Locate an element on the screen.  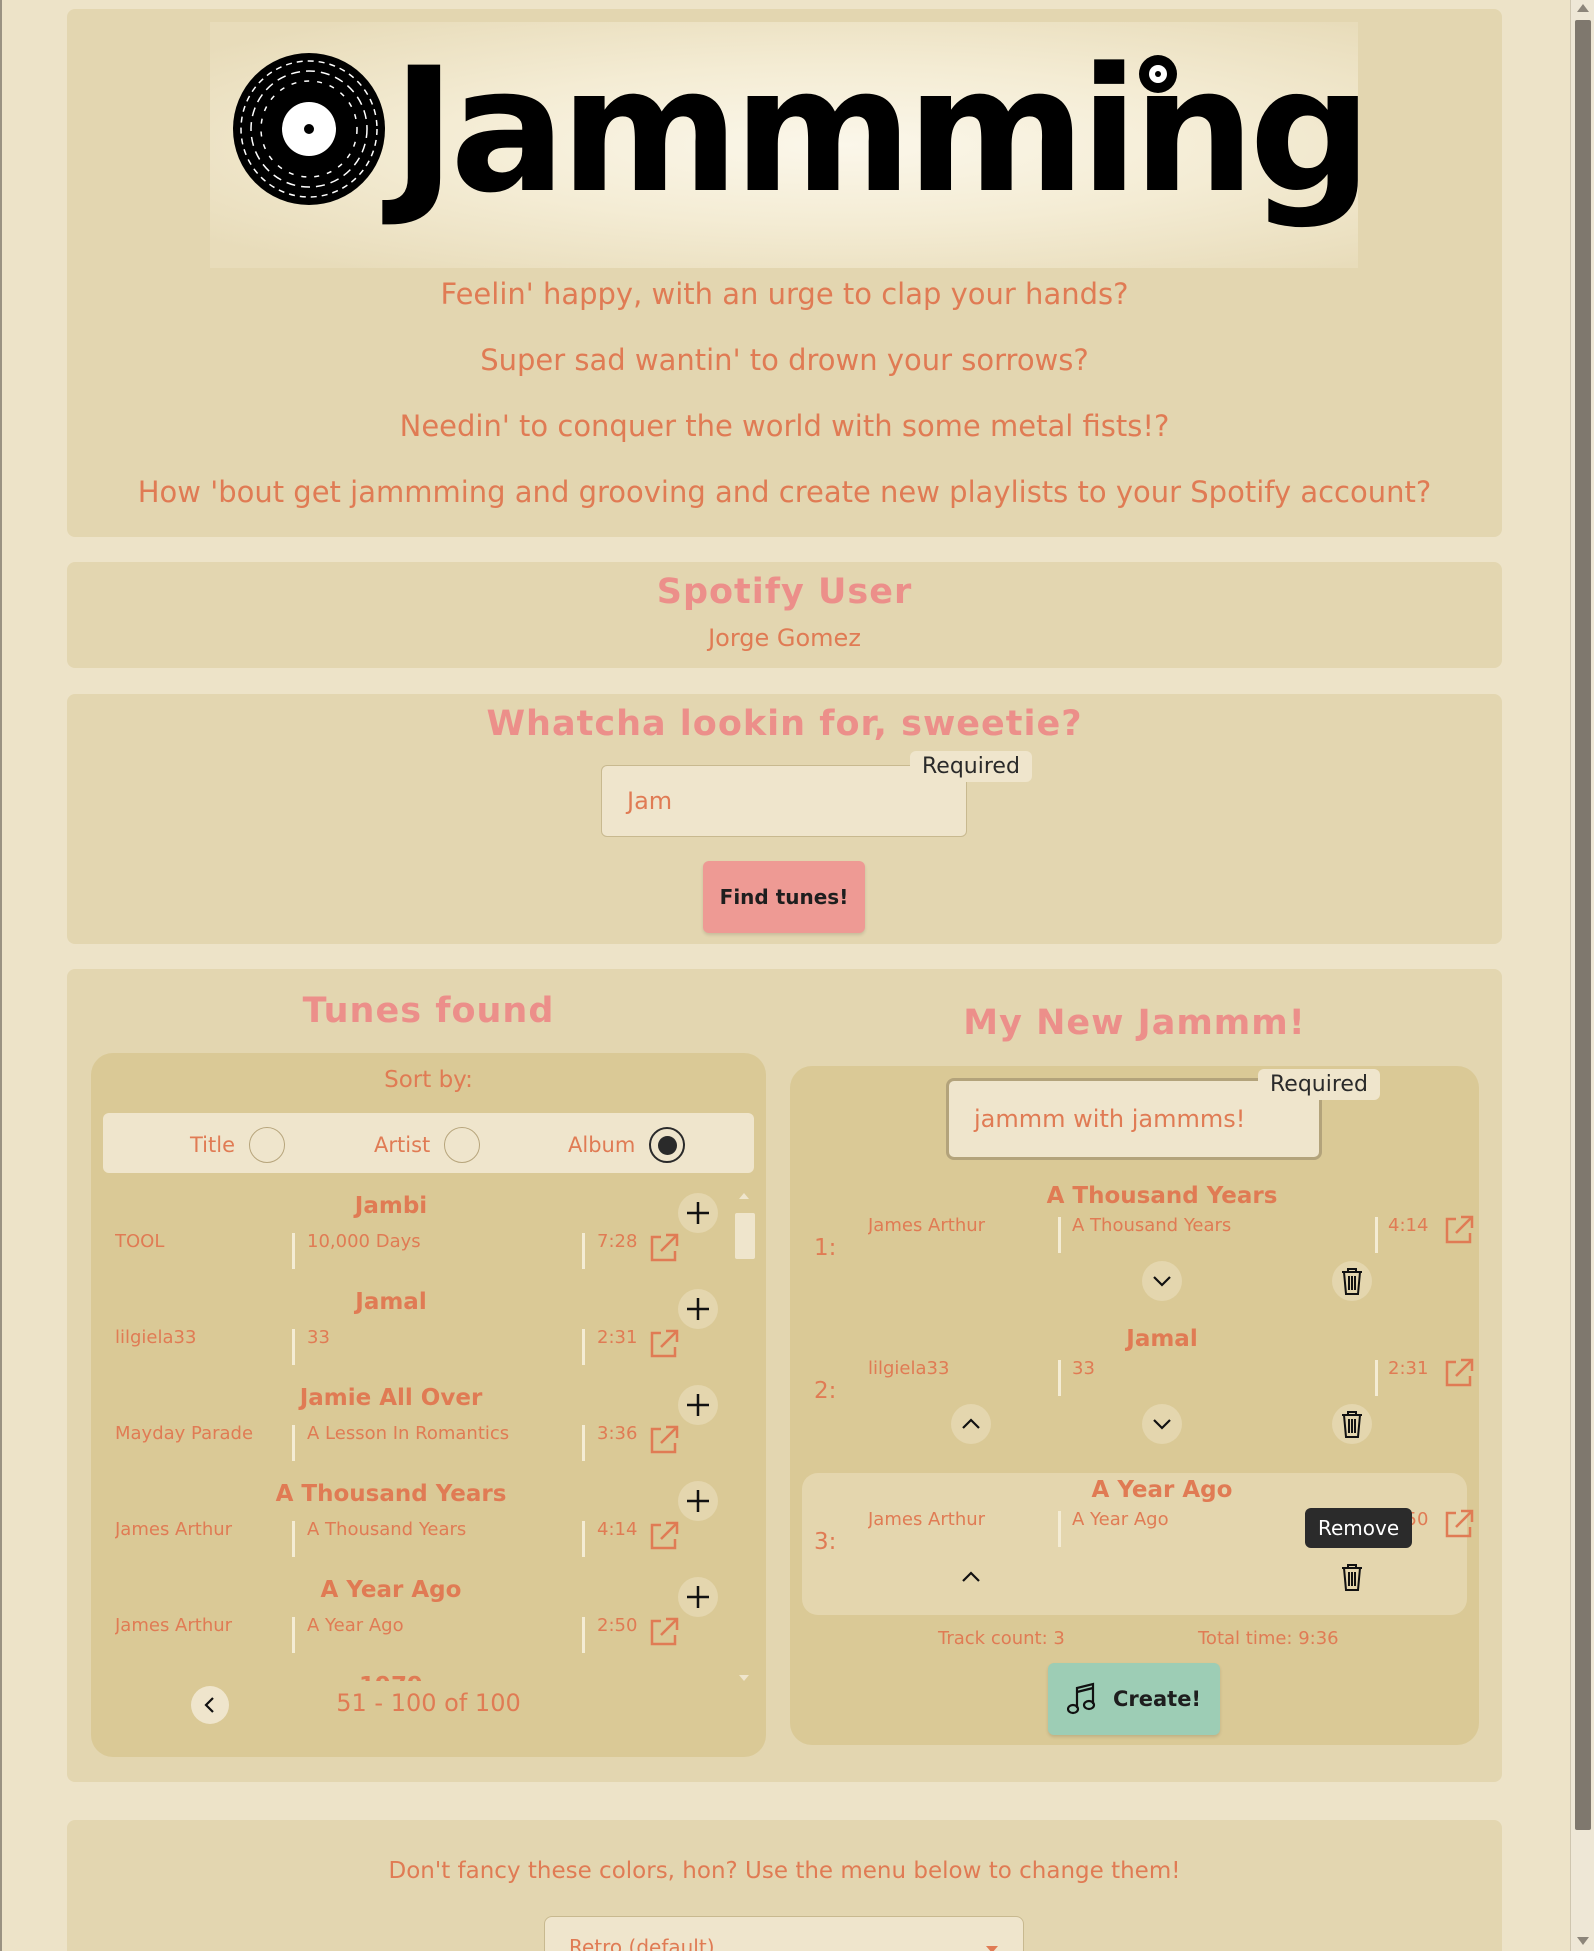
sort-options-bar: Title Artist Album is located at coordinates (428, 1143).